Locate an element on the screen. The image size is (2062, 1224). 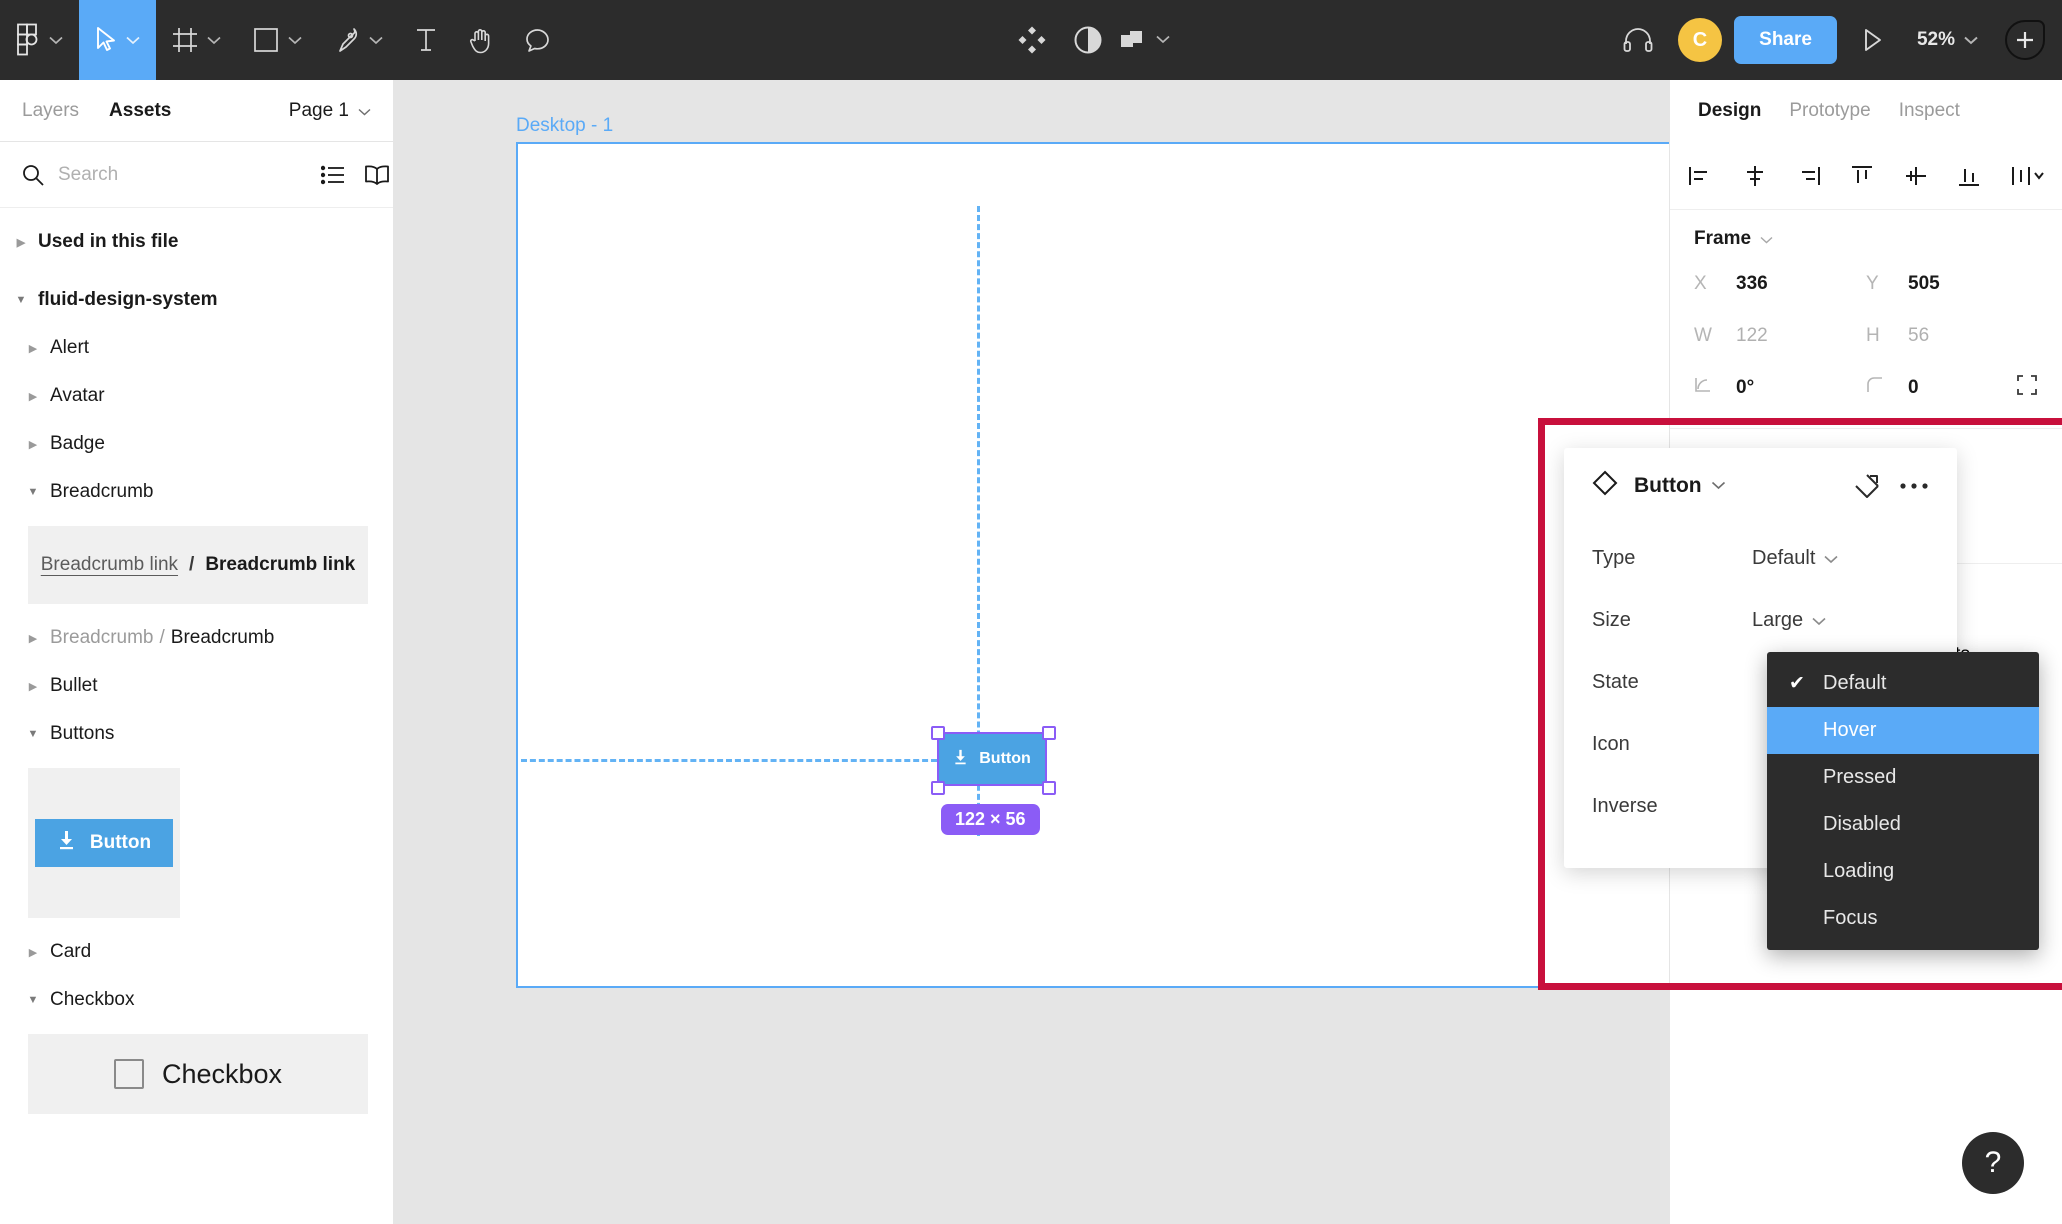
distribute-icon is located at coordinates (2027, 176).